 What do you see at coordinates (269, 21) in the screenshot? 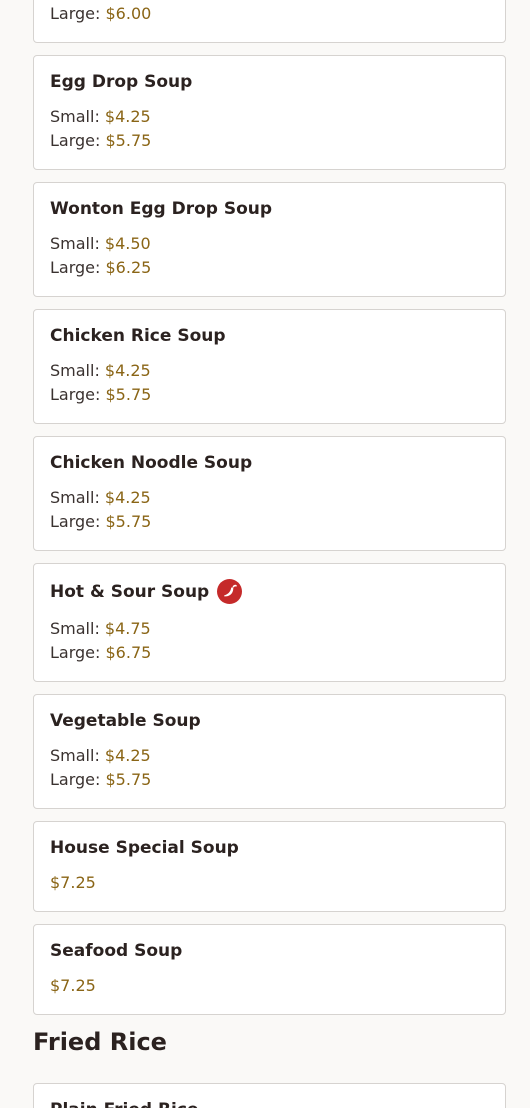
I see `menu-item-card-partial: Large: $6.00` at bounding box center [269, 21].